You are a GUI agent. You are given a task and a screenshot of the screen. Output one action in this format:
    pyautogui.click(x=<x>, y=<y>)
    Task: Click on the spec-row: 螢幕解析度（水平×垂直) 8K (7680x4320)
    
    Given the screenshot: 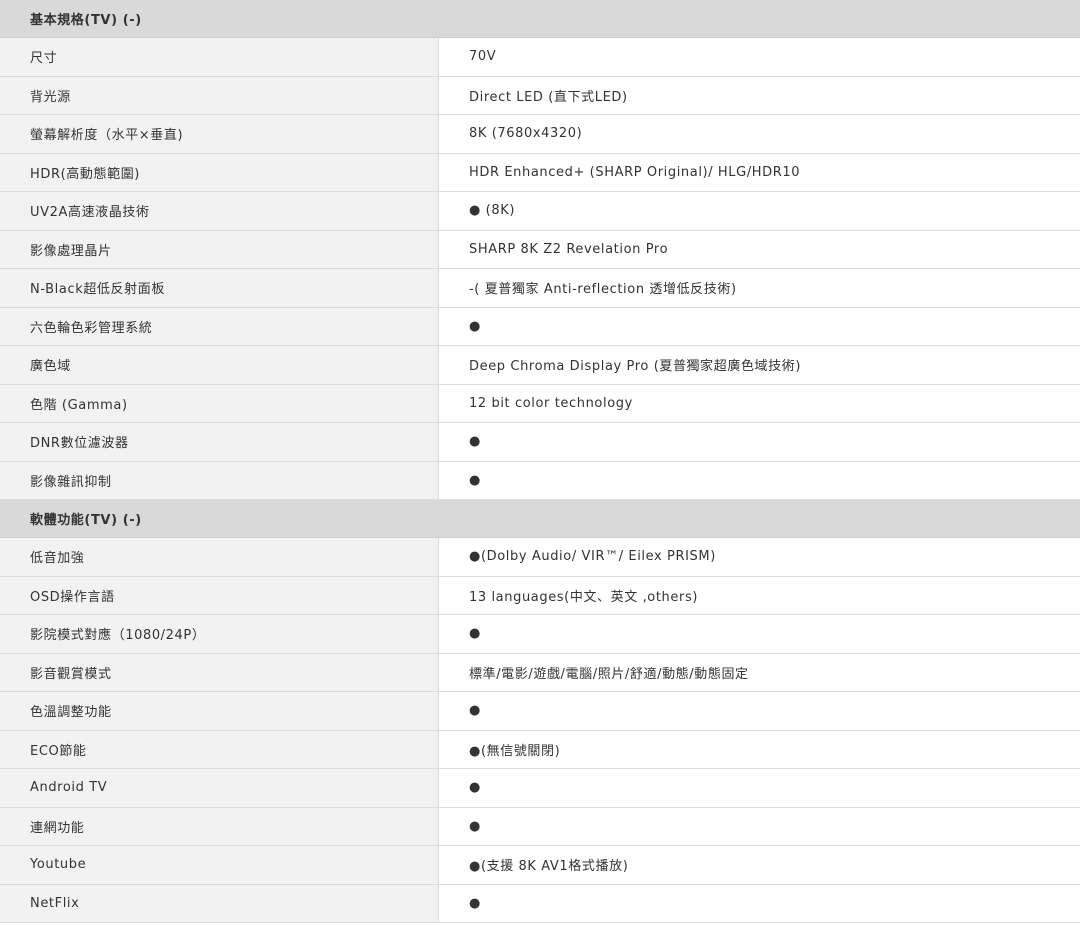 What is the action you would take?
    pyautogui.click(x=540, y=134)
    